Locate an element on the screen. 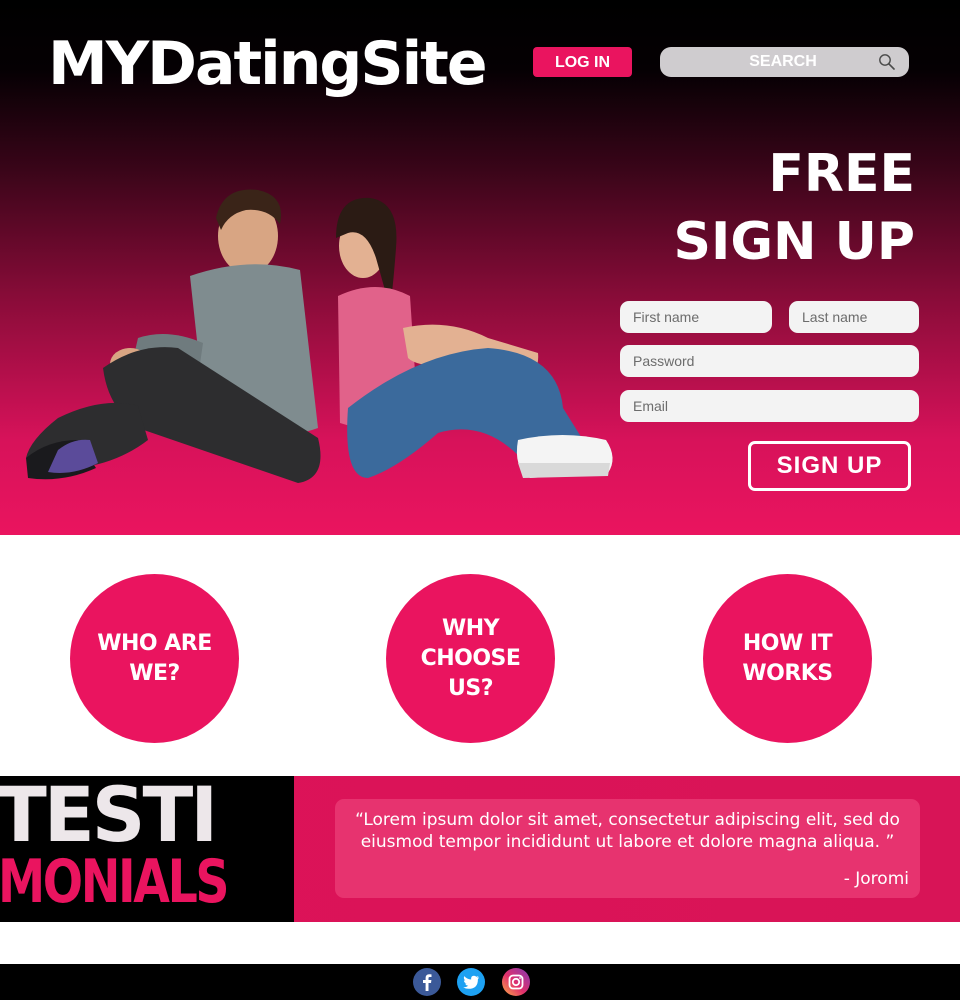 Image resolution: width=960 pixels, height=1000 pixels. login-button: LOG IN is located at coordinates (582, 62).